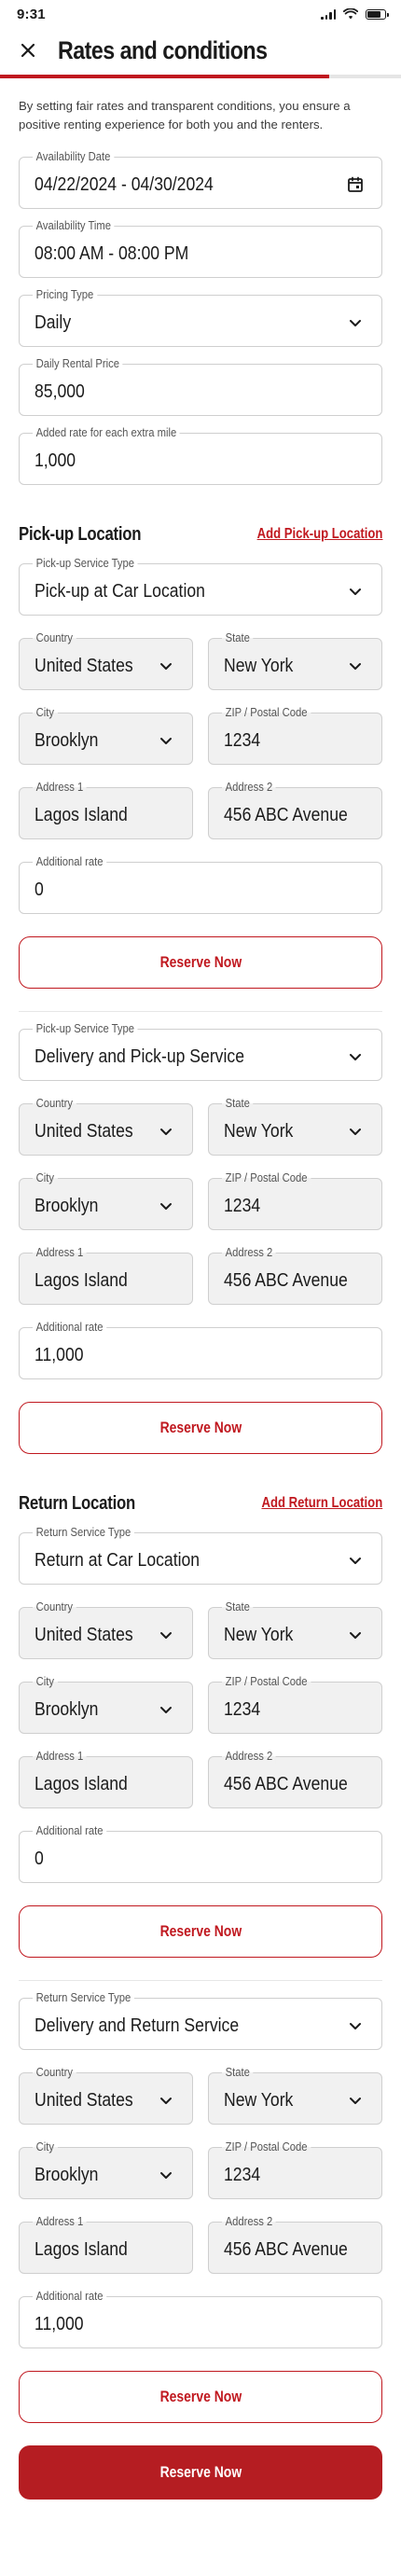 Image resolution: width=401 pixels, height=2576 pixels. Describe the element at coordinates (200, 386) in the screenshot. I see `daily-price-input: Daily Rental Price 85,000` at that location.